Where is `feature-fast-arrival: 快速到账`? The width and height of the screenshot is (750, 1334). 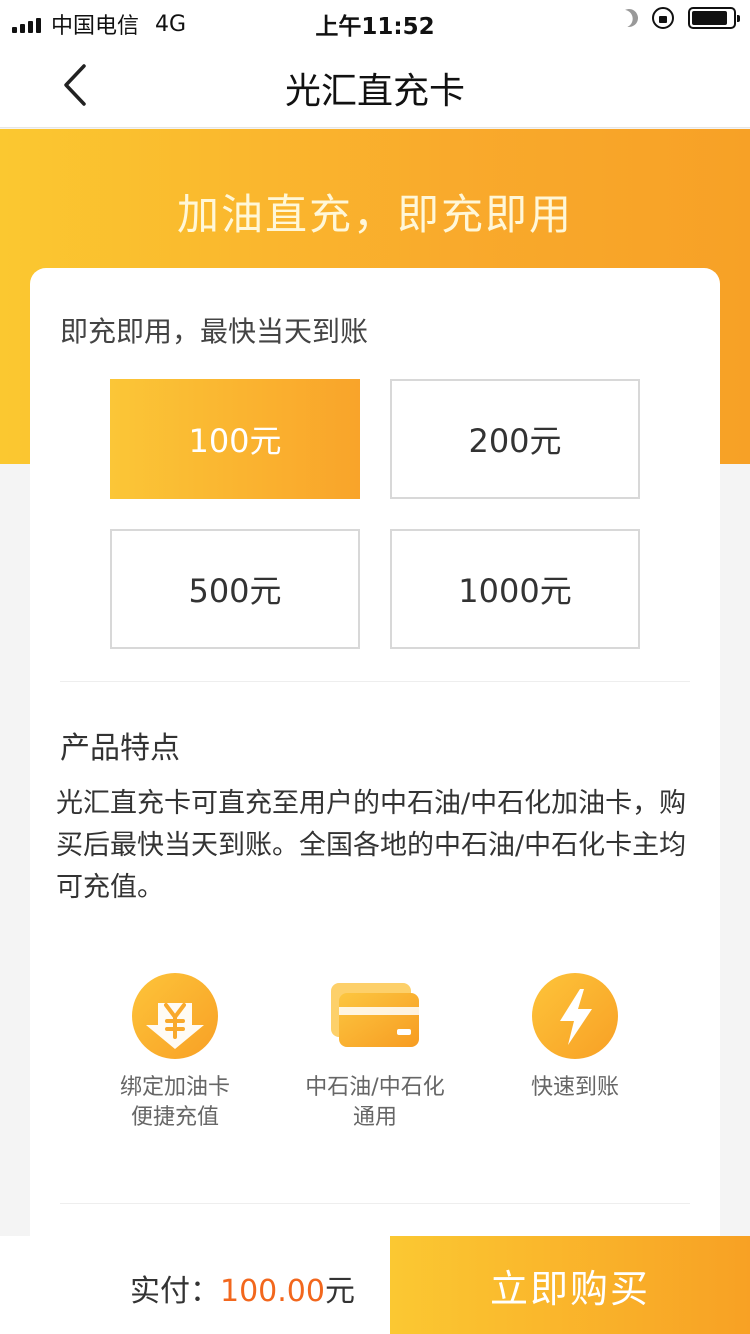
feature-fast-arrival: 快速到账 is located at coordinates (575, 1038).